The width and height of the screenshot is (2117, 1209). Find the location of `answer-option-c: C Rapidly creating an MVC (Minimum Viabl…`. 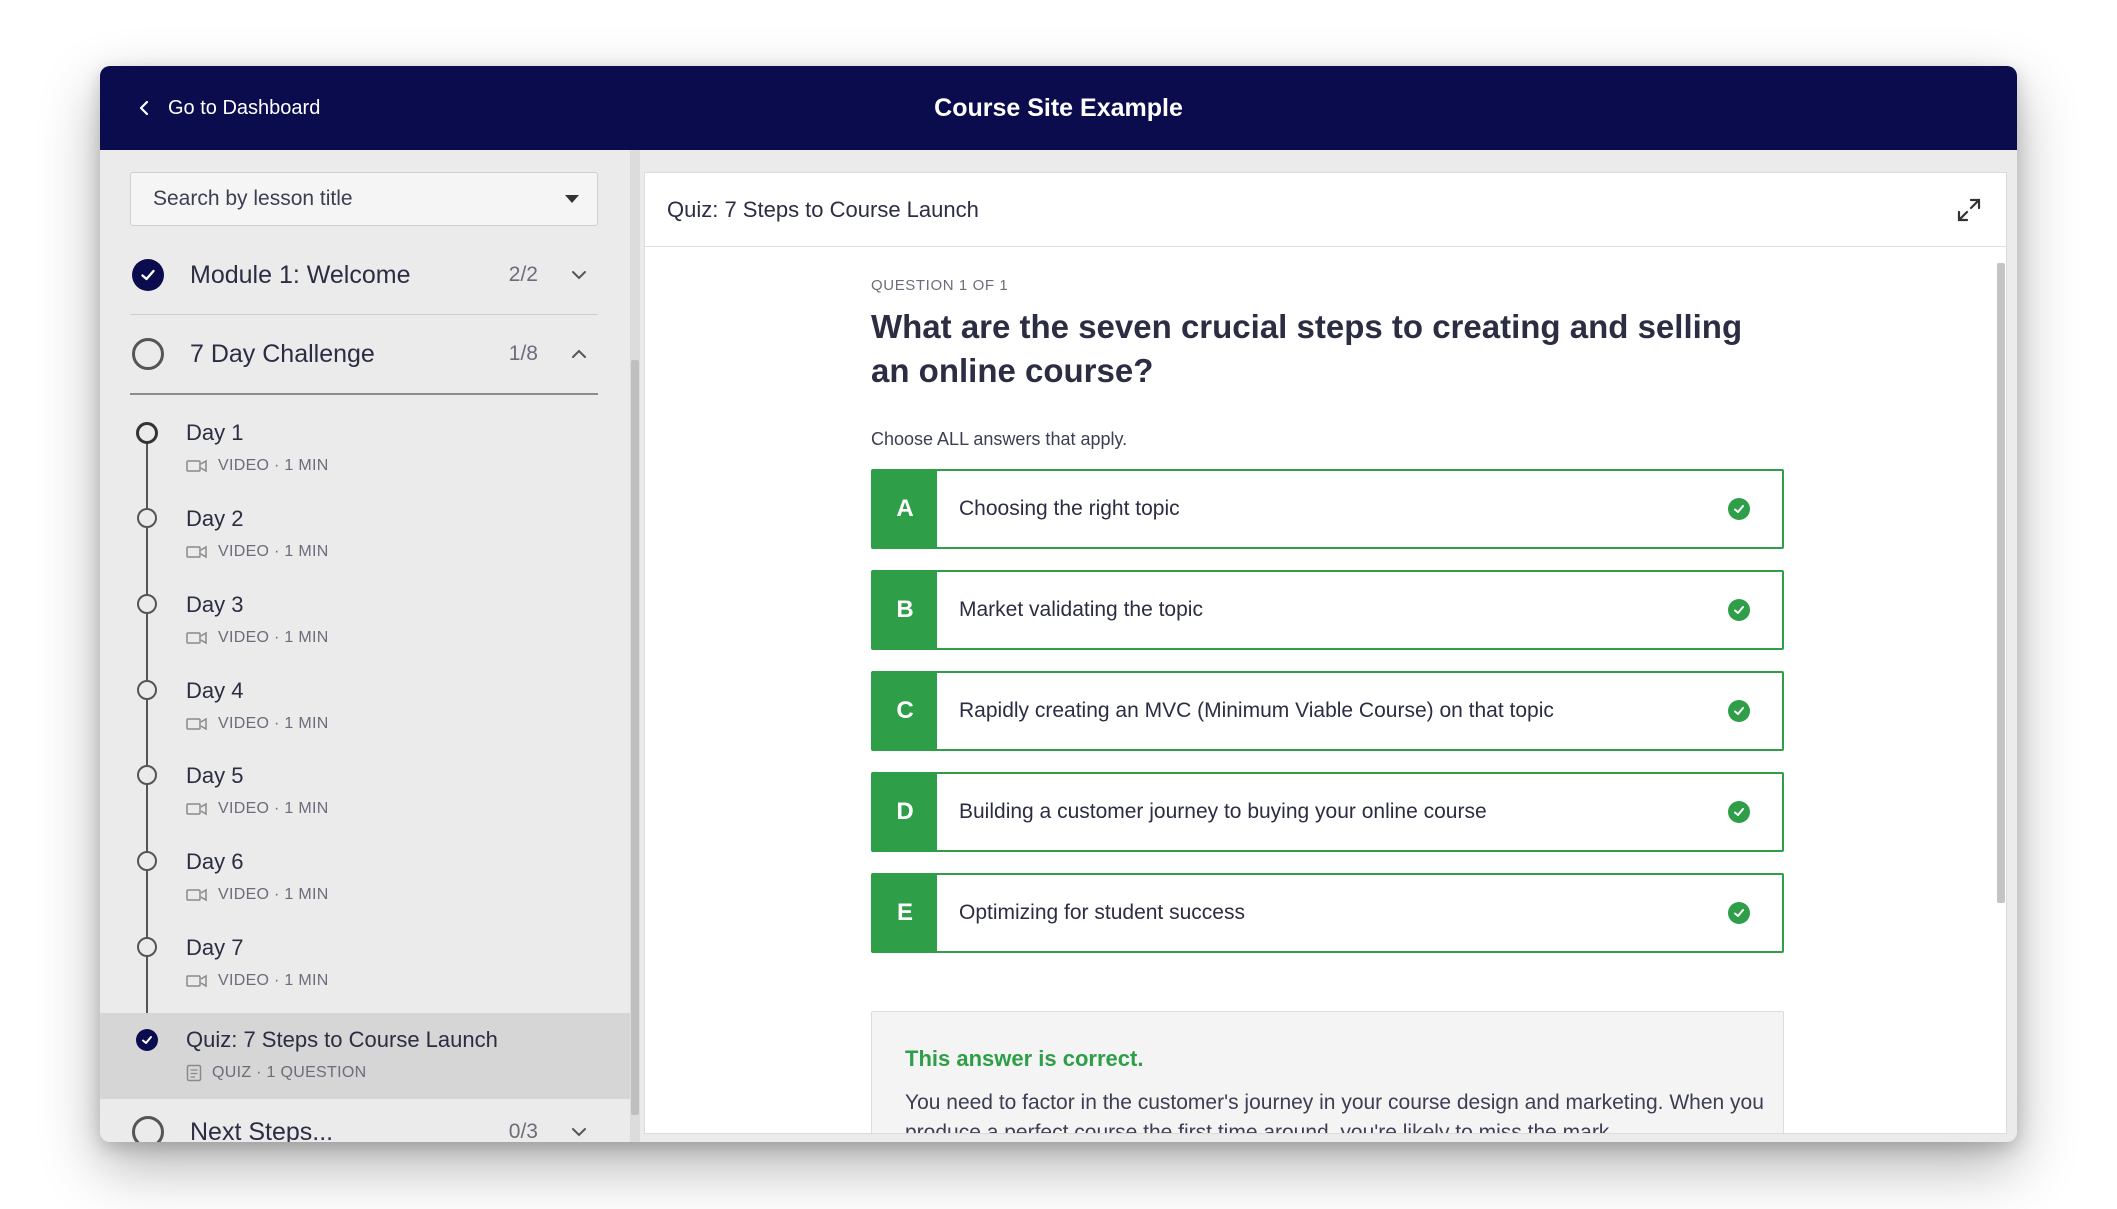

answer-option-c: C Rapidly creating an MVC (Minimum Viabl… is located at coordinates (1327, 711).